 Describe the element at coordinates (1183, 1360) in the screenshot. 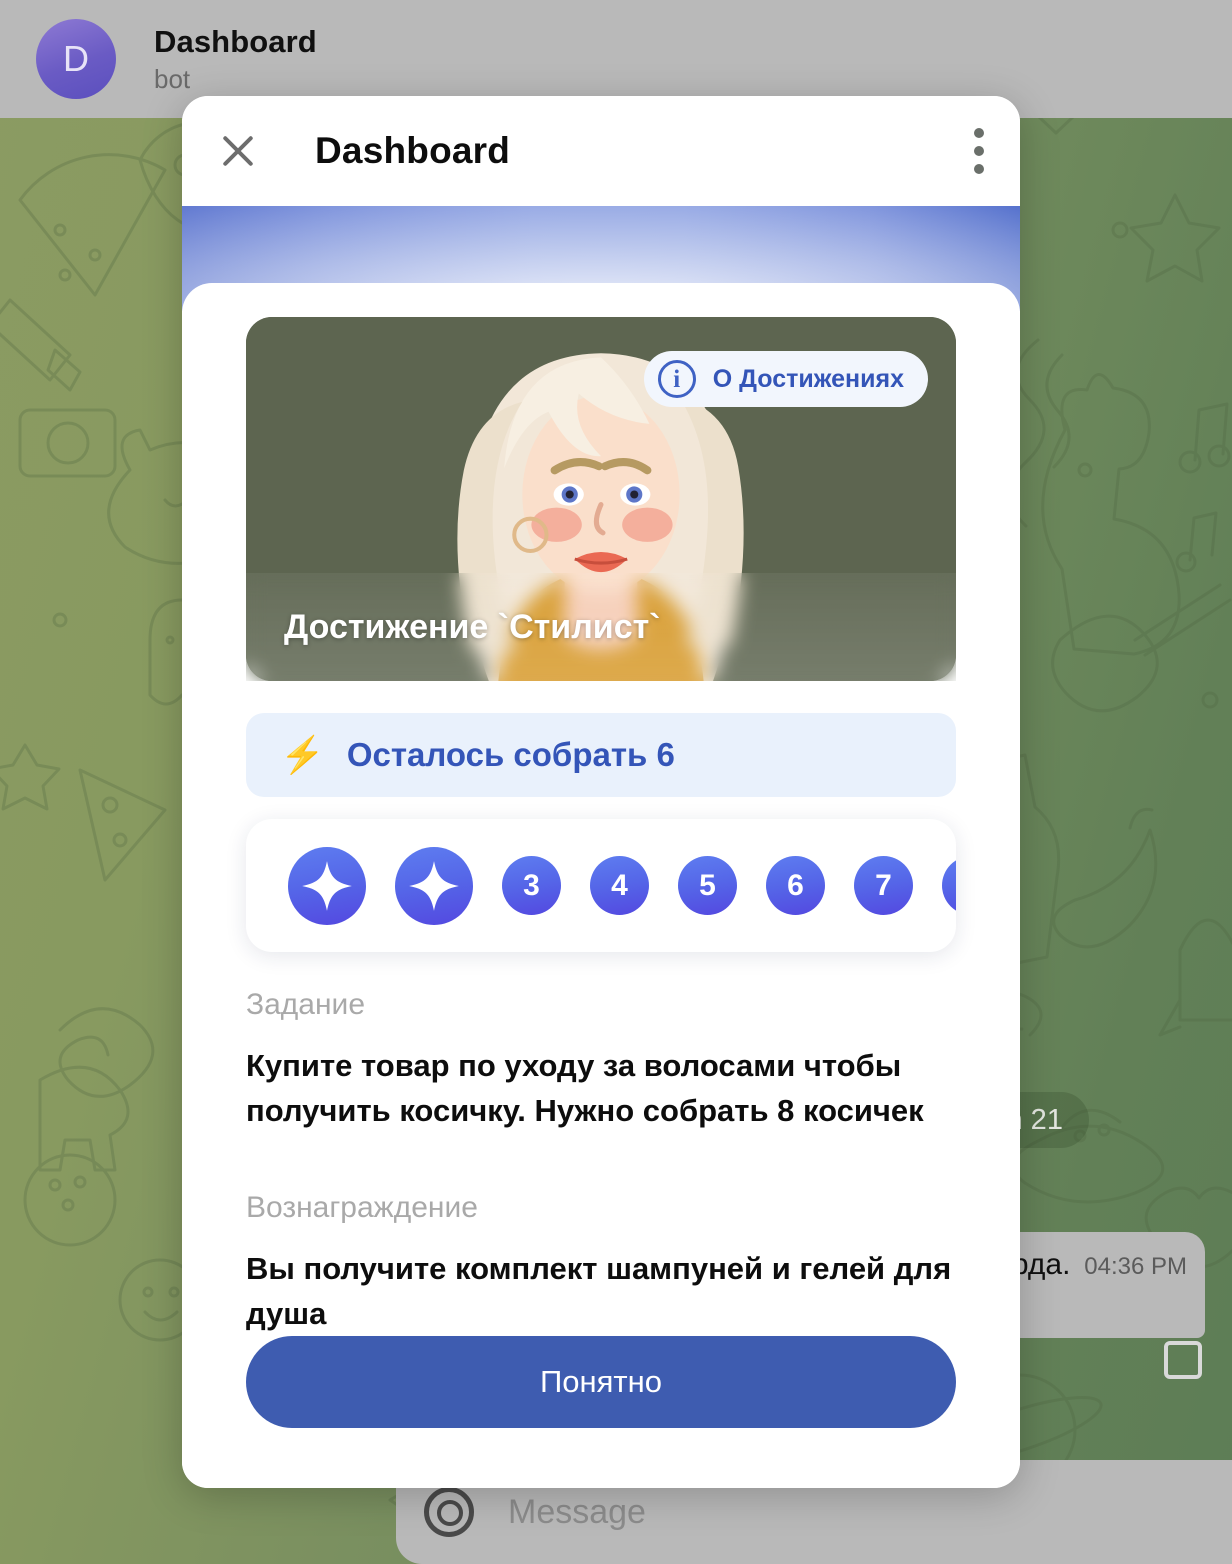

I see `chat-square-button` at that location.